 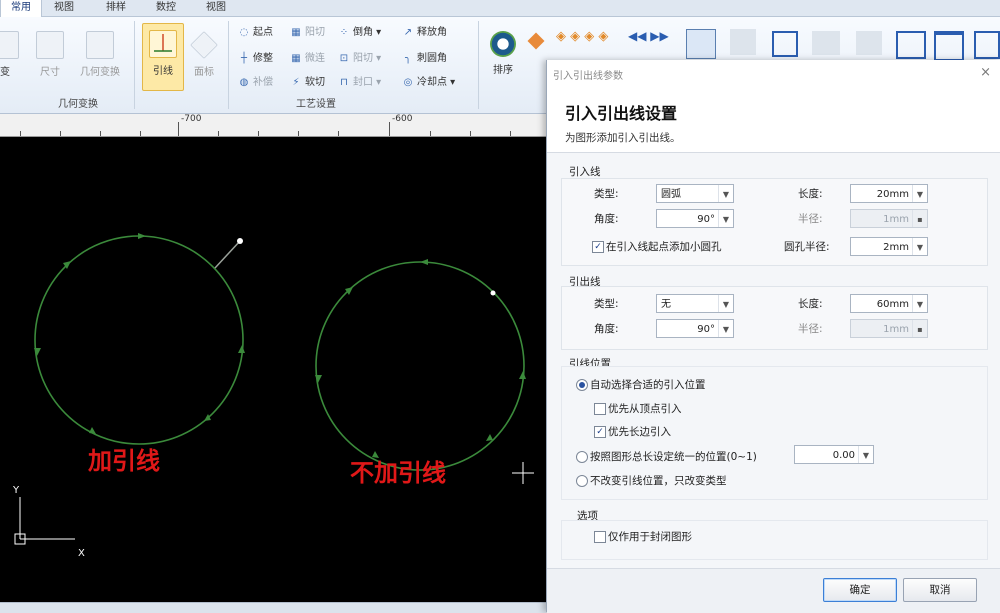 I want to click on lead-in-line, so click(x=227, y=254).